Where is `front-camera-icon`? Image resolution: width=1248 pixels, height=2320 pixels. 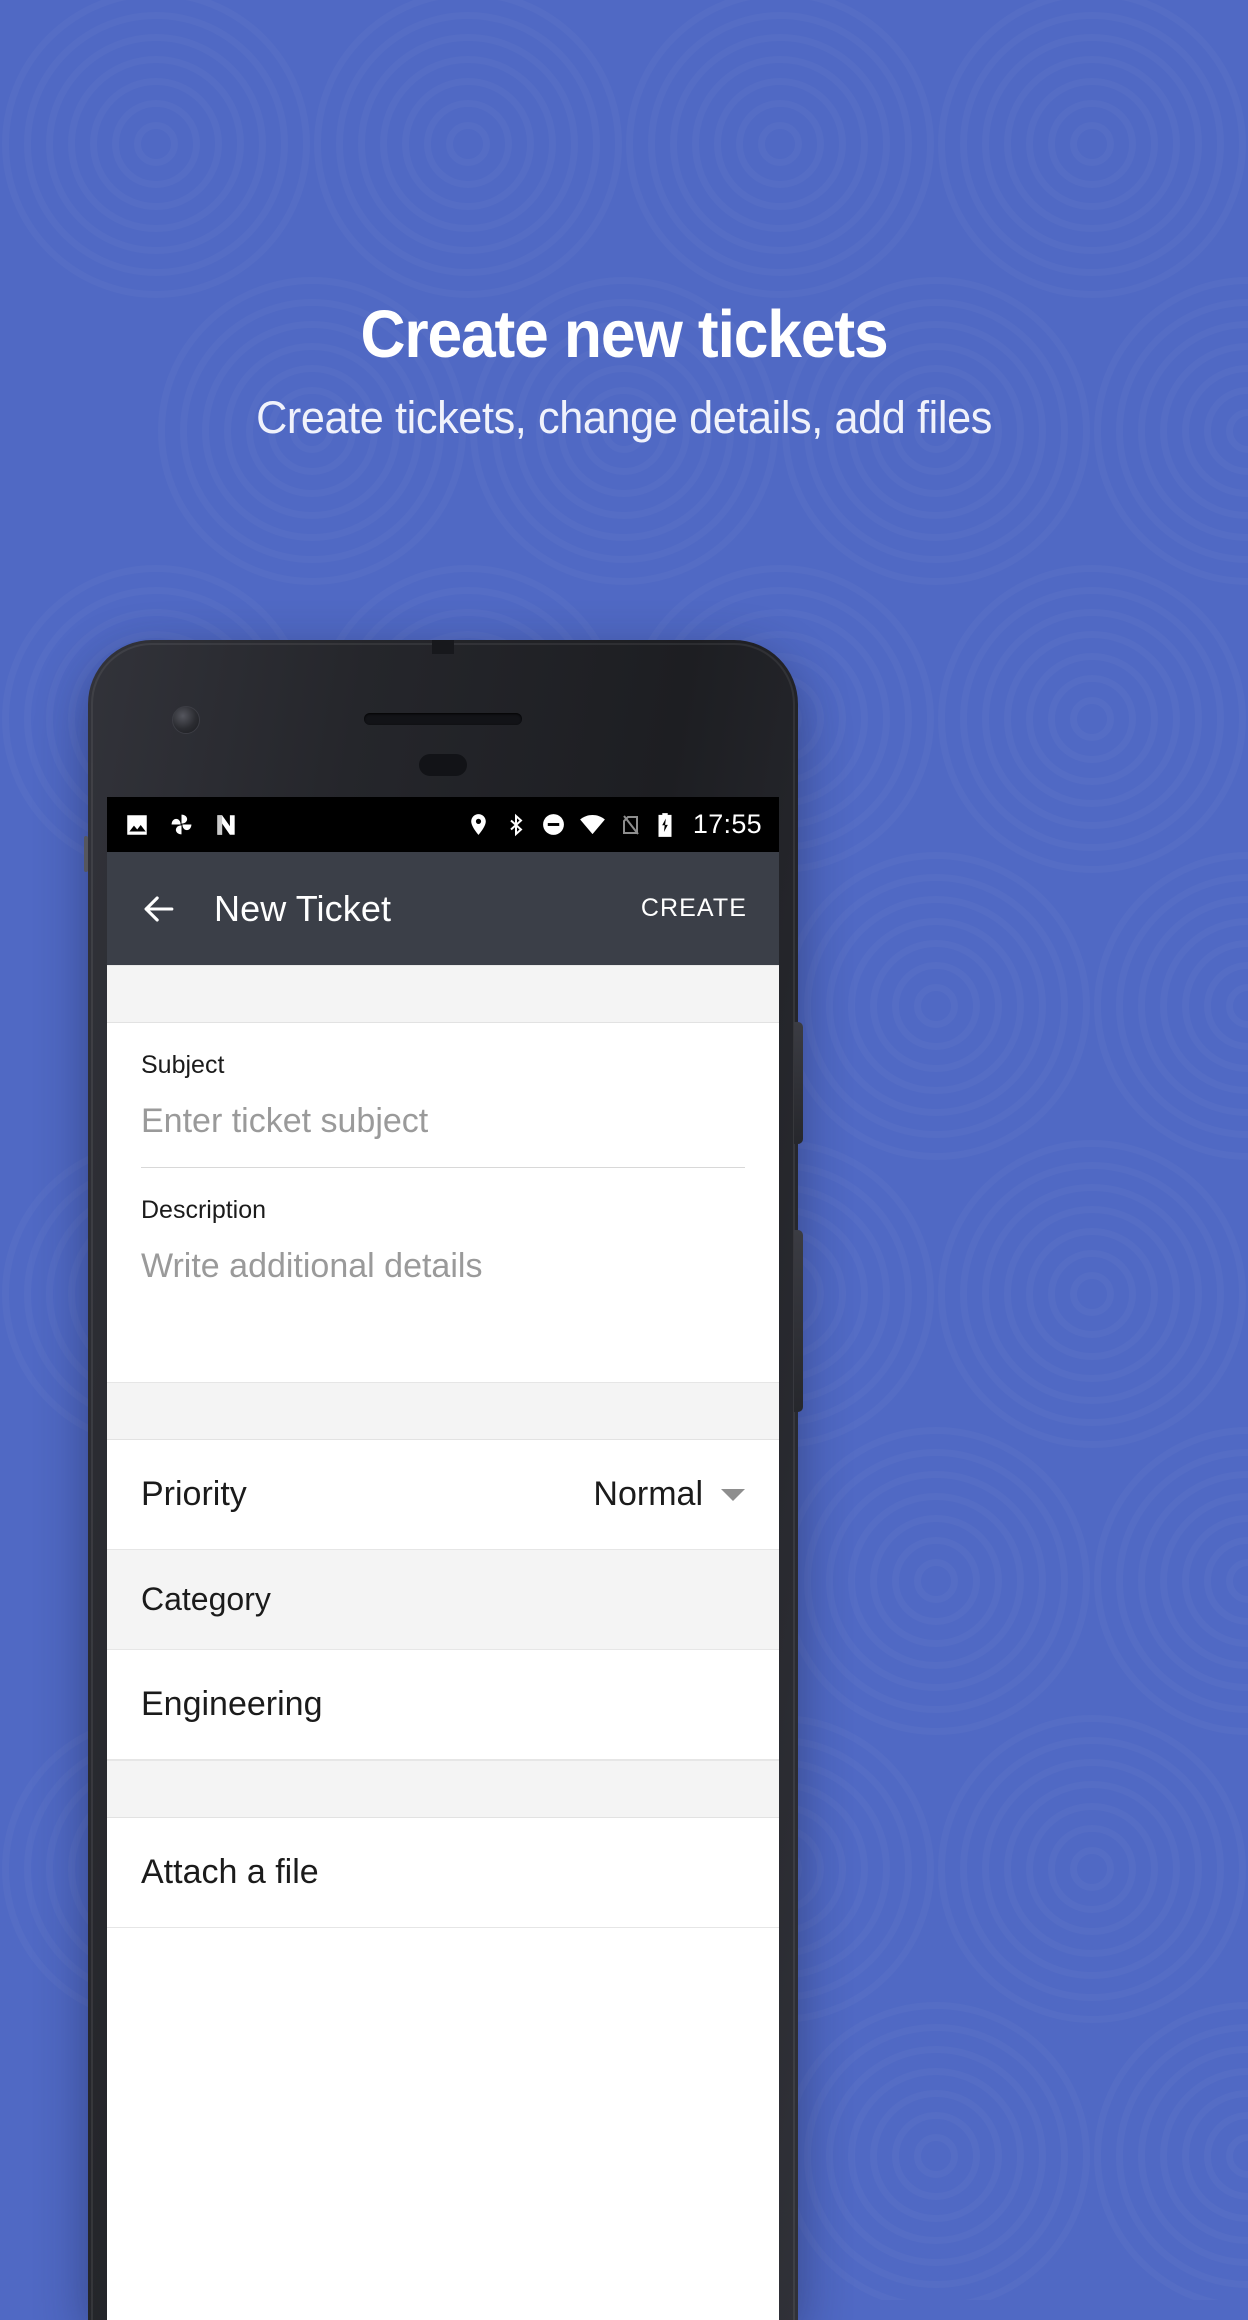
front-camera-icon is located at coordinates (186, 720).